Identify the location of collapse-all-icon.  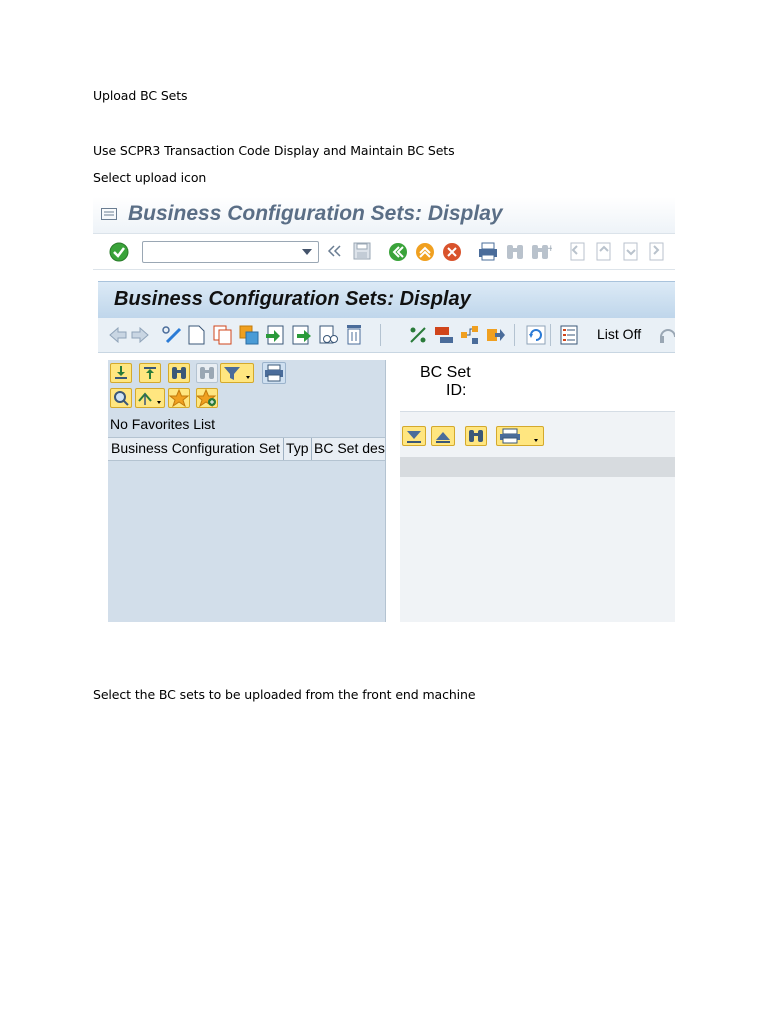
(150, 373).